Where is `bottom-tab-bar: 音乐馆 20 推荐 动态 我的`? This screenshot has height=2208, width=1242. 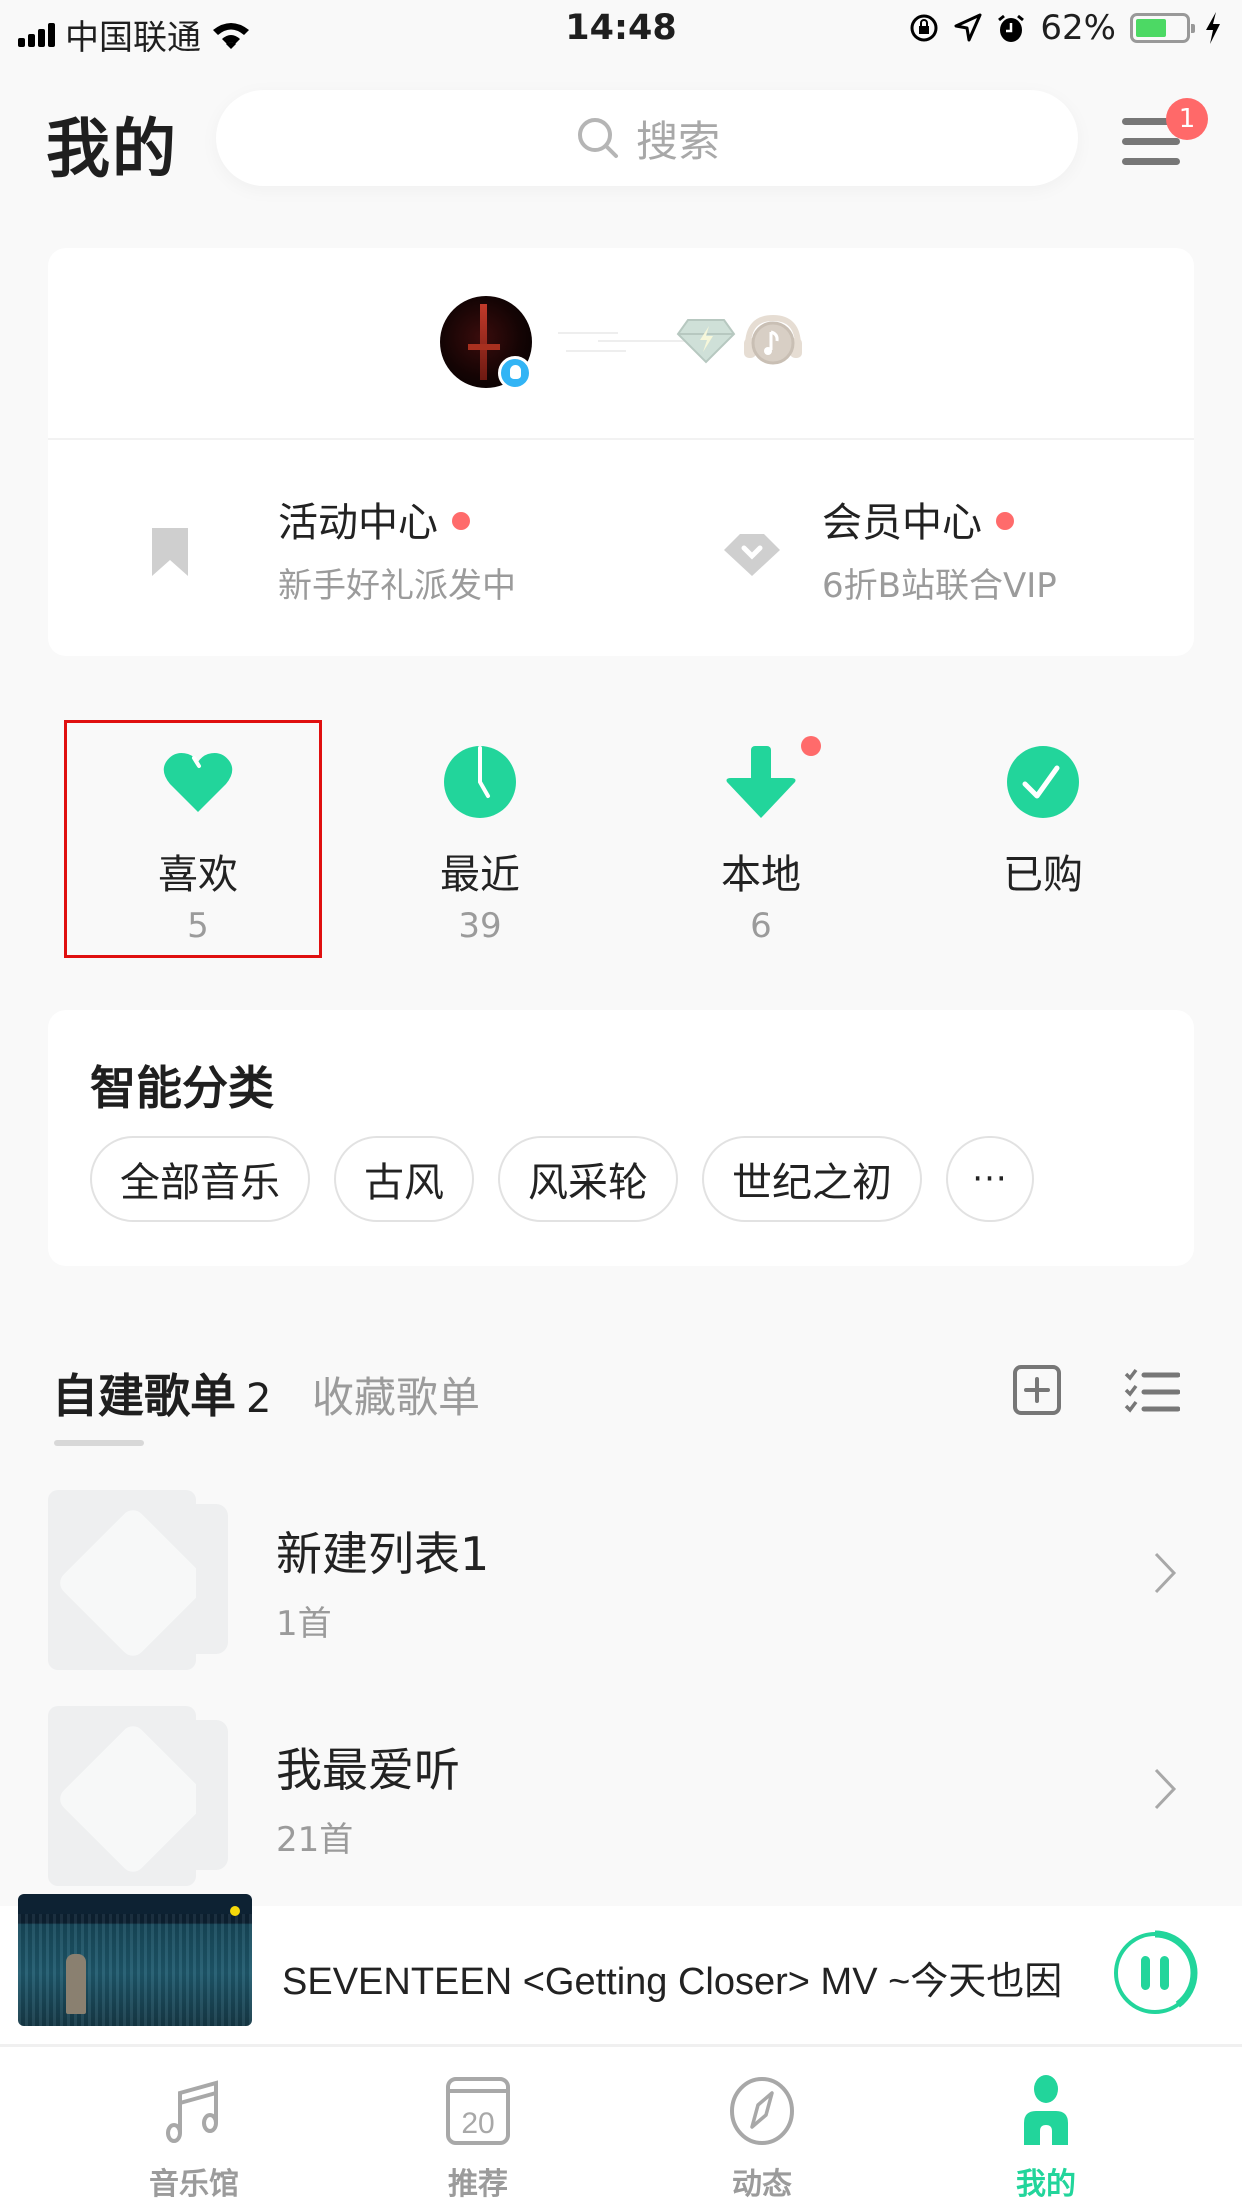
bottom-tab-bar: 音乐馆 20 推荐 动态 我的 is located at coordinates (621, 2126).